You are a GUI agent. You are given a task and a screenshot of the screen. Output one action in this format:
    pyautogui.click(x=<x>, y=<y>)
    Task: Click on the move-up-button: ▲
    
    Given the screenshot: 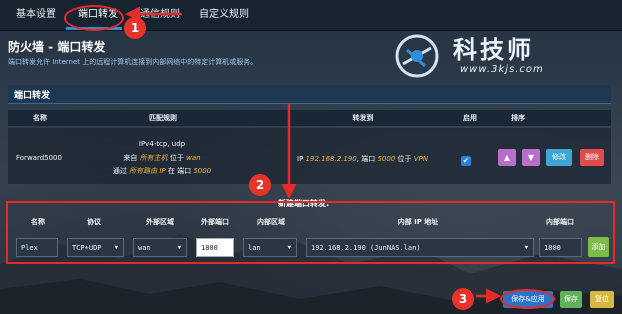 What is the action you would take?
    pyautogui.click(x=507, y=157)
    